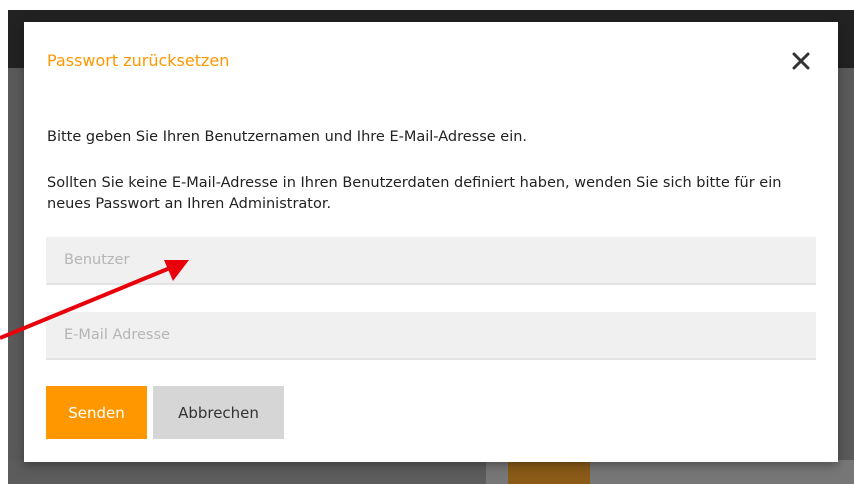 The image size is (854, 484). What do you see at coordinates (431, 336) in the screenshot?
I see `email-input` at bounding box center [431, 336].